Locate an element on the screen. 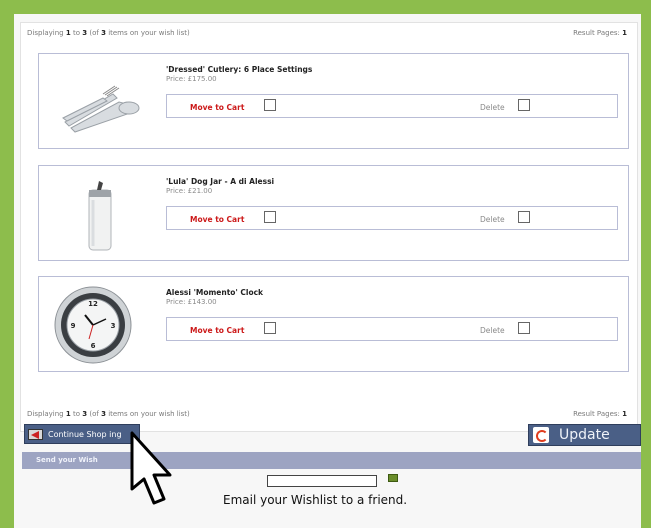  svg-text: 9 is located at coordinates (73, 326).